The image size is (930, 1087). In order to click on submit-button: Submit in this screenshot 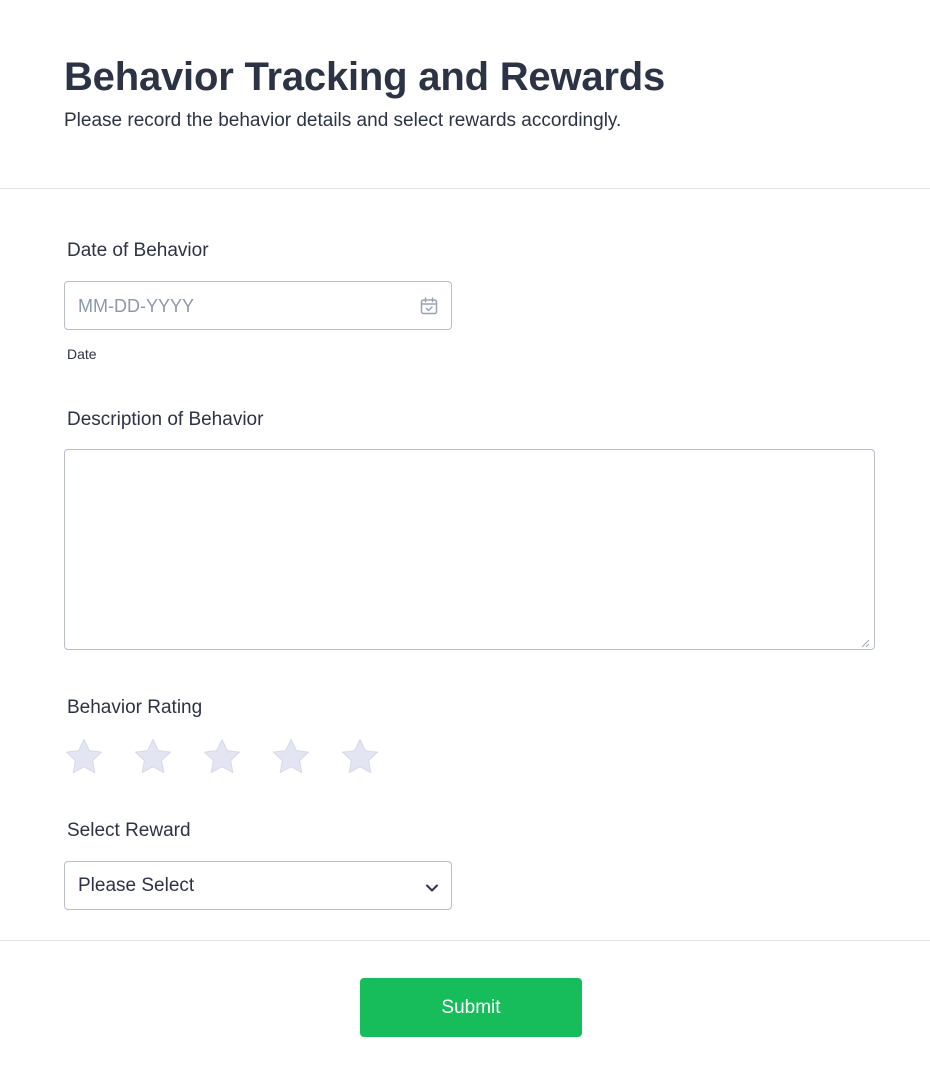, I will do `click(471, 1007)`.